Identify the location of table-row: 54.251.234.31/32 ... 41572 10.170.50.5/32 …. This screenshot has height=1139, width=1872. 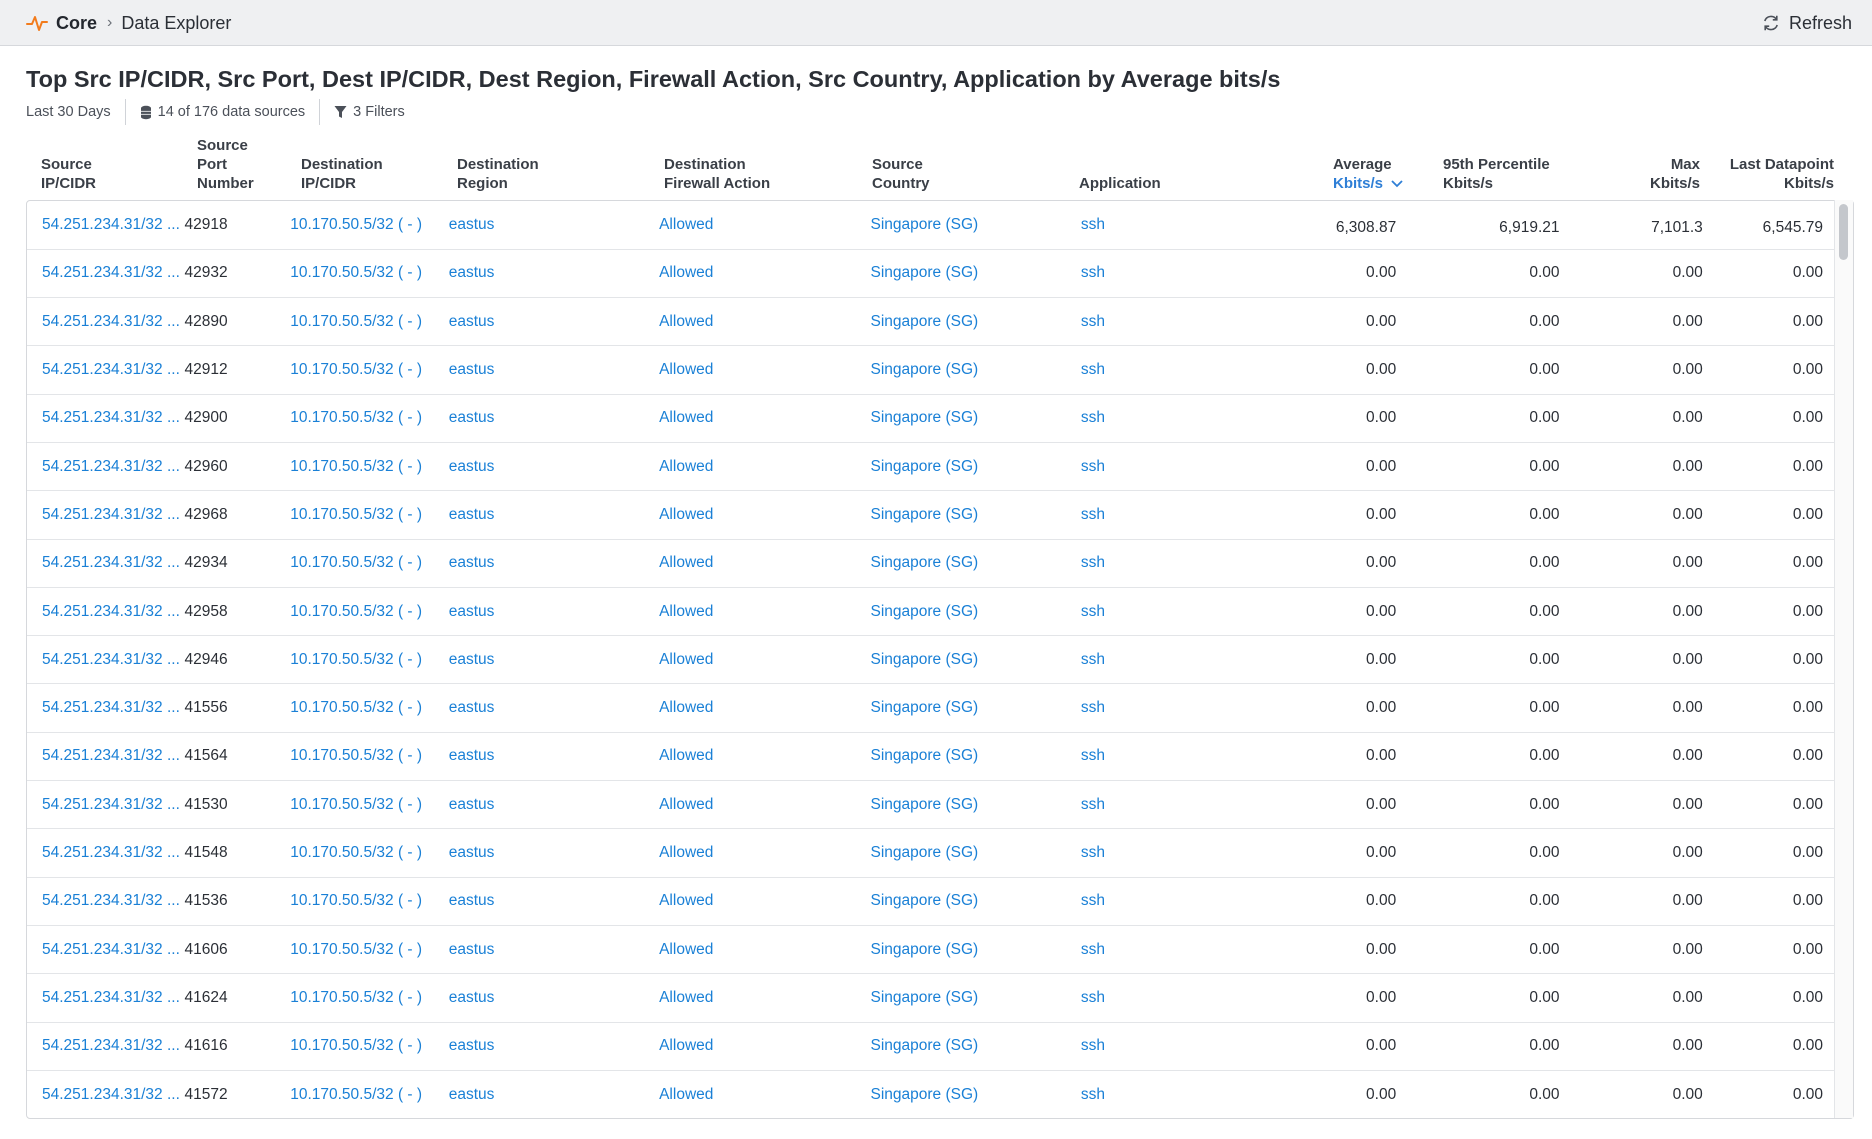
(931, 1094).